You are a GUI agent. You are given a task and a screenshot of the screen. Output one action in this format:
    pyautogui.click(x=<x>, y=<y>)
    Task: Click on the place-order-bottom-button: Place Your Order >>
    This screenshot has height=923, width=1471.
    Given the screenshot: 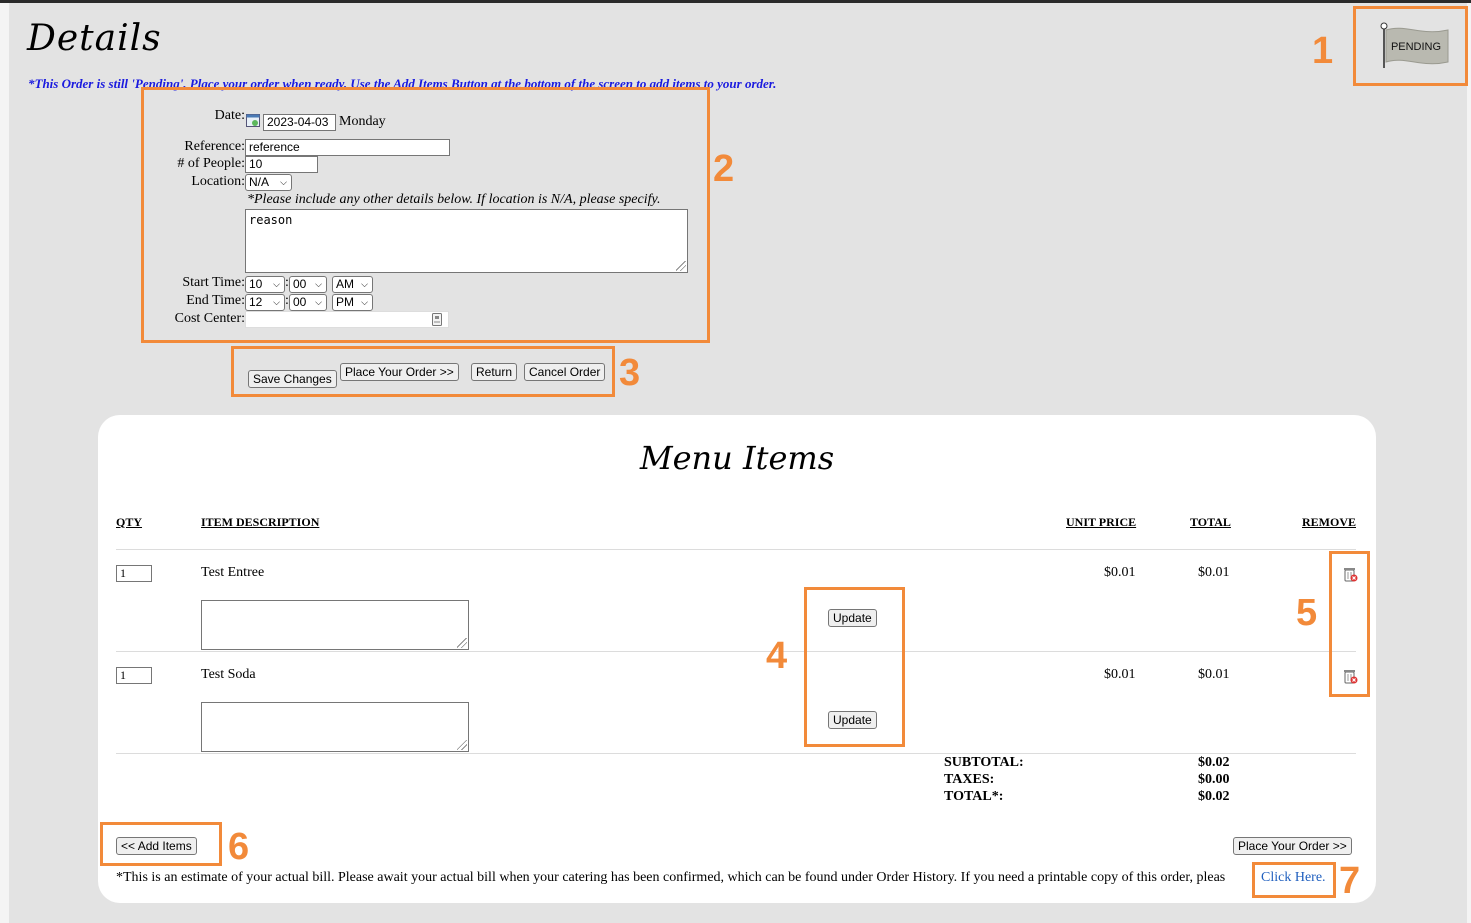 What is the action you would take?
    pyautogui.click(x=1292, y=846)
    